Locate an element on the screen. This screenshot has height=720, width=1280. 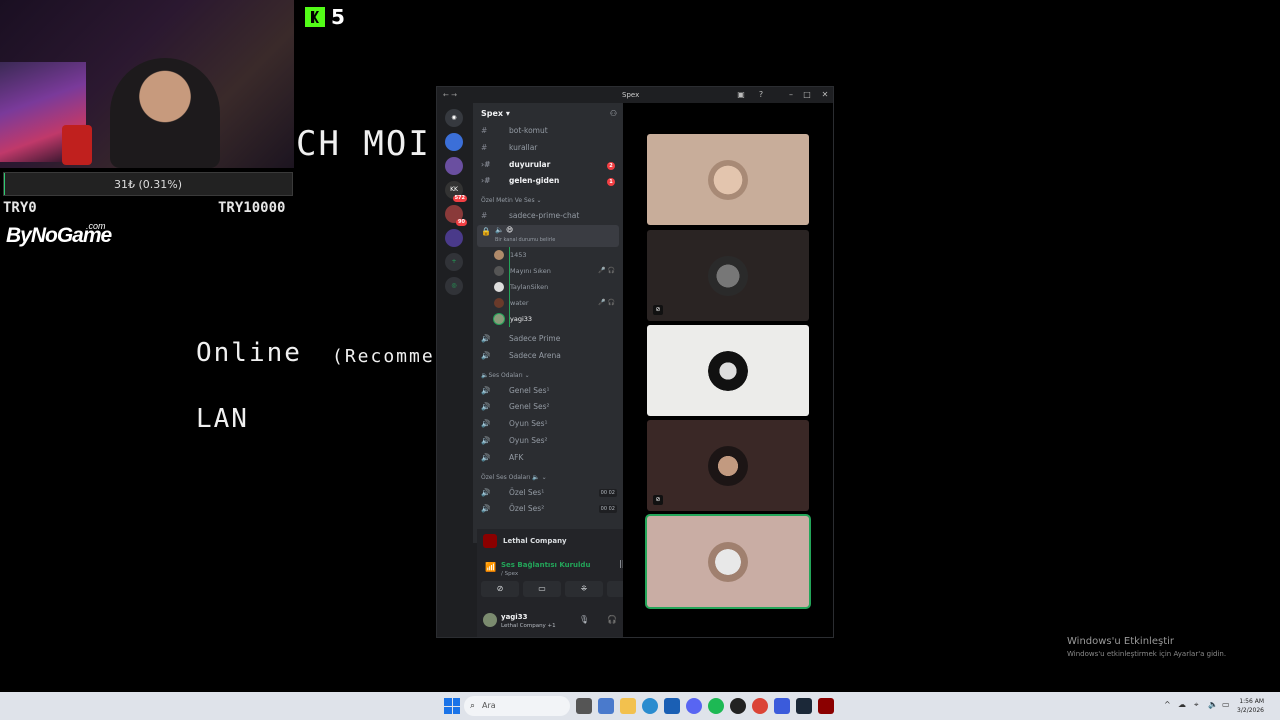
server-header: Spex ▾ ⚇ is located at coordinates (548, 114).